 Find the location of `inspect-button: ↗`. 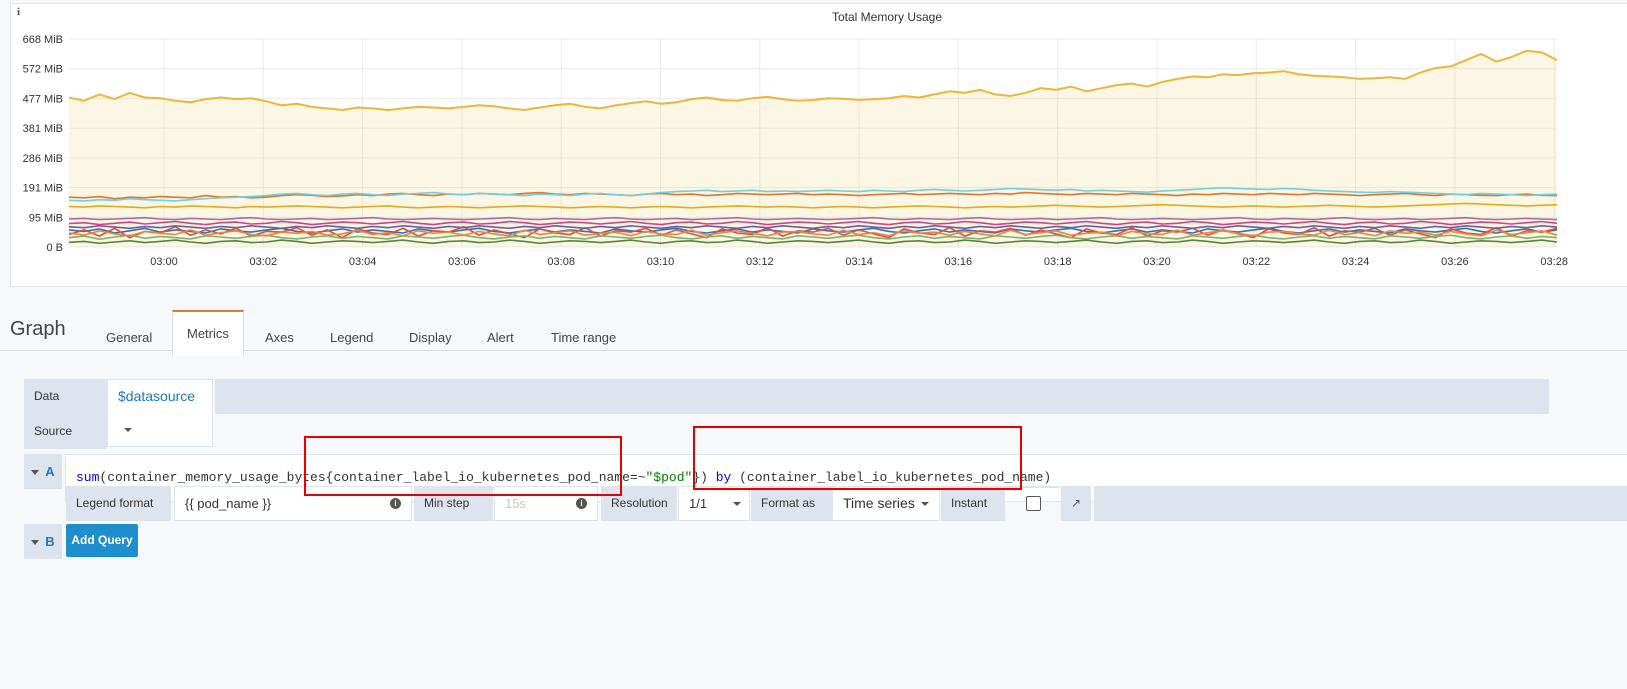

inspect-button: ↗ is located at coordinates (1076, 503).